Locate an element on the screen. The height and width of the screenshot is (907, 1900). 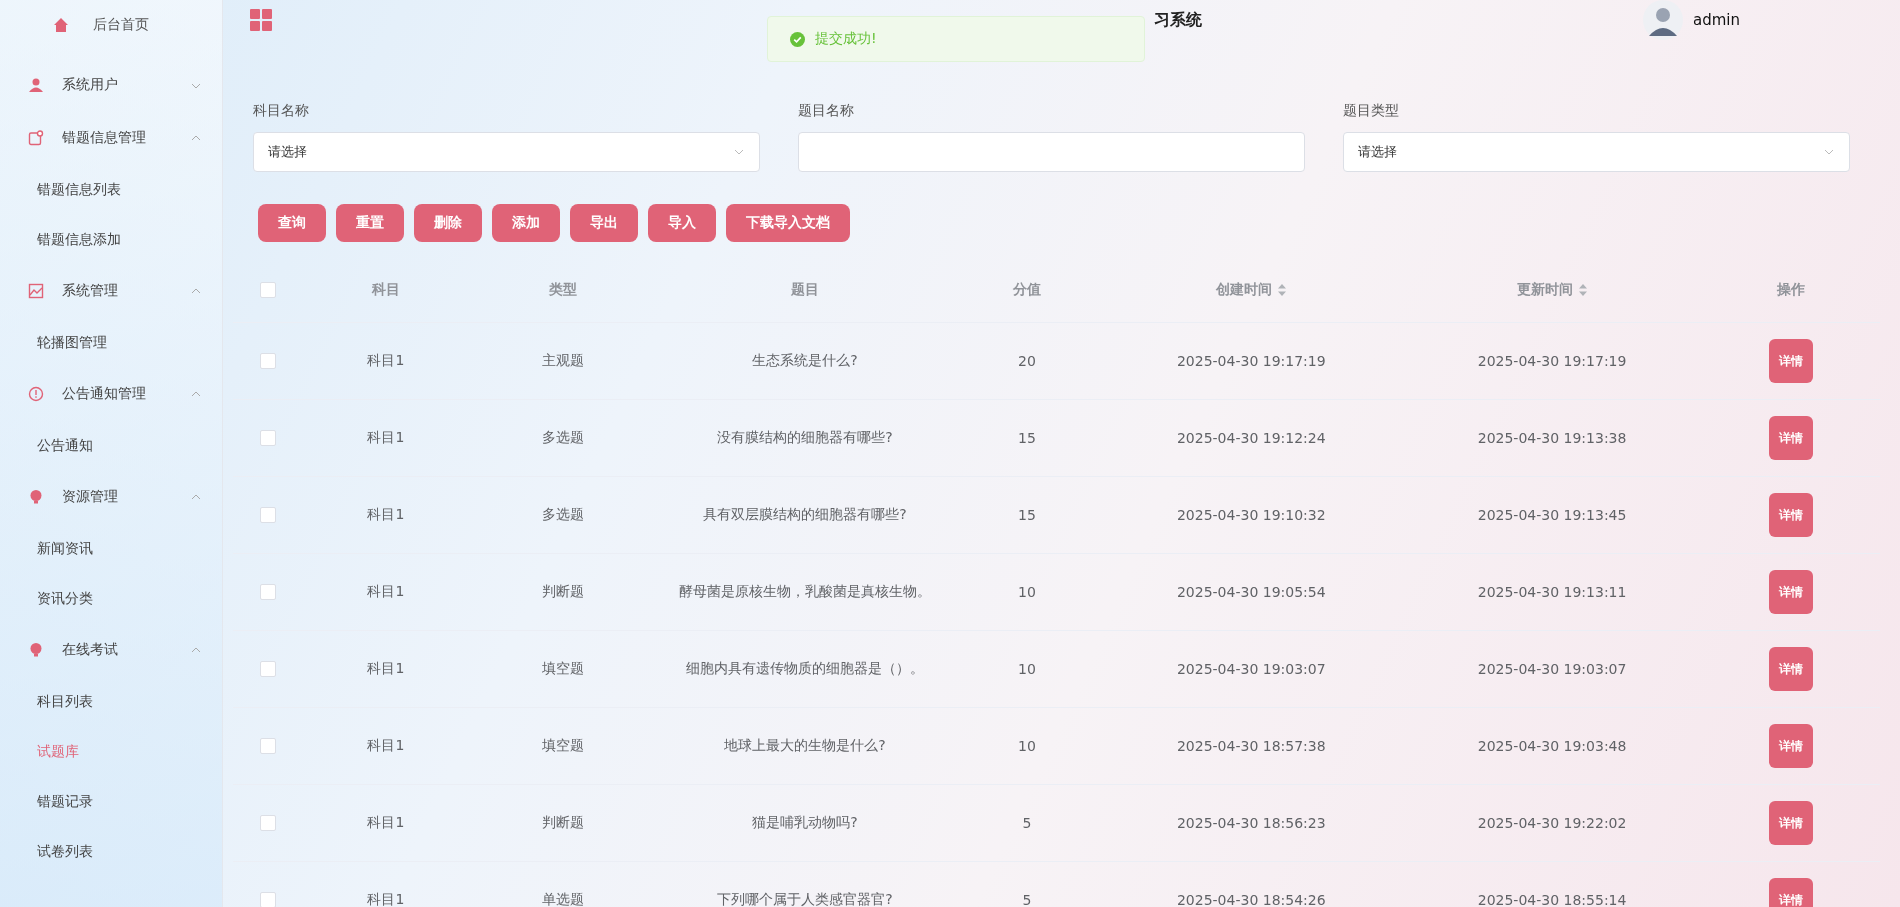
table-cell: 下列哪个属于人类感官器官? is located at coordinates (805, 899).